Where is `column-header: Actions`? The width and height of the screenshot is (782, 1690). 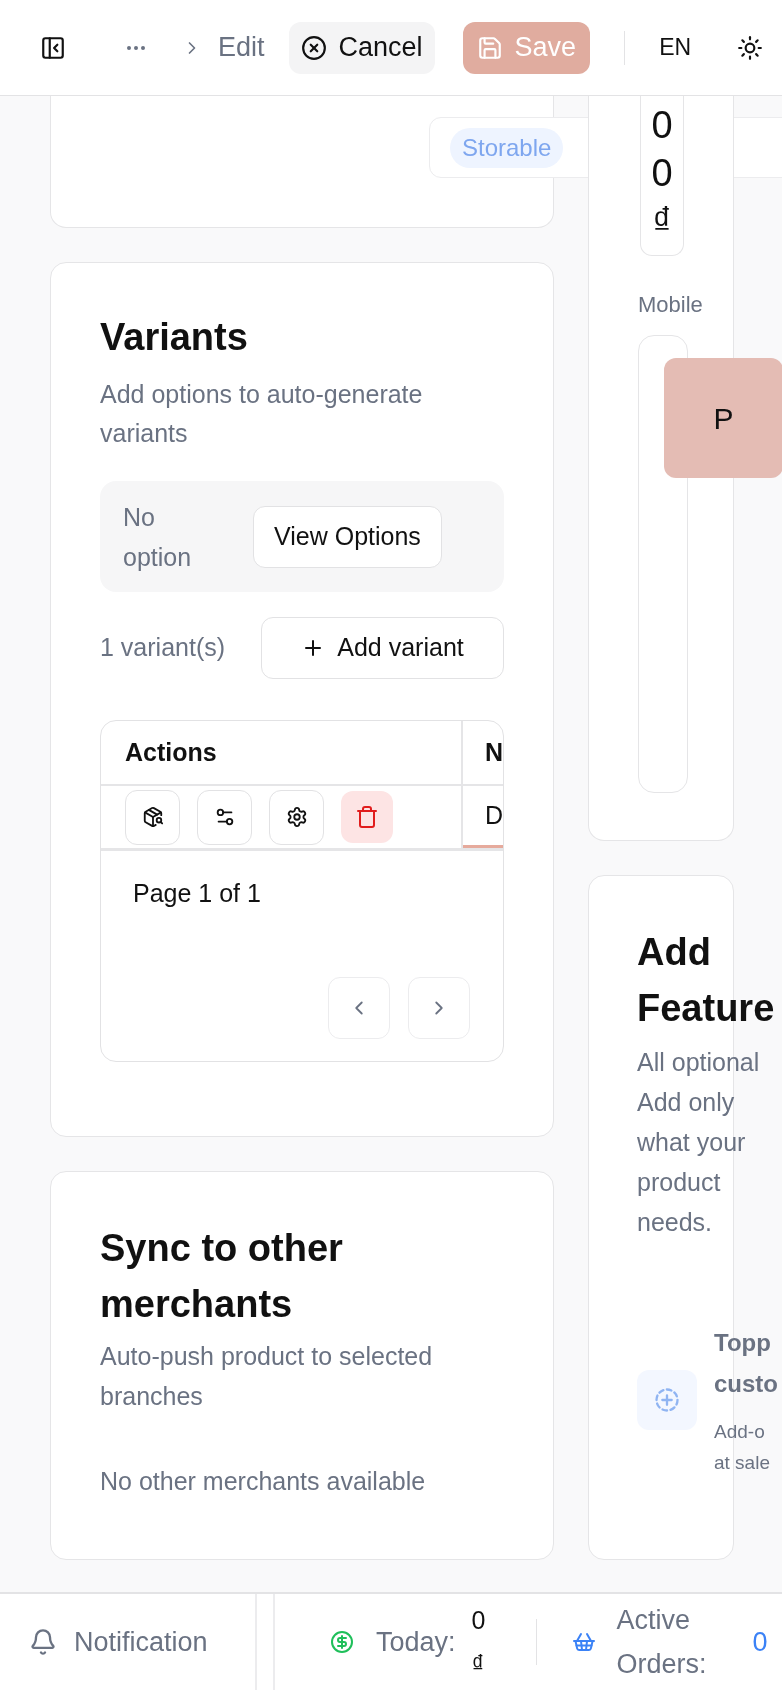 column-header: Actions is located at coordinates (282, 752).